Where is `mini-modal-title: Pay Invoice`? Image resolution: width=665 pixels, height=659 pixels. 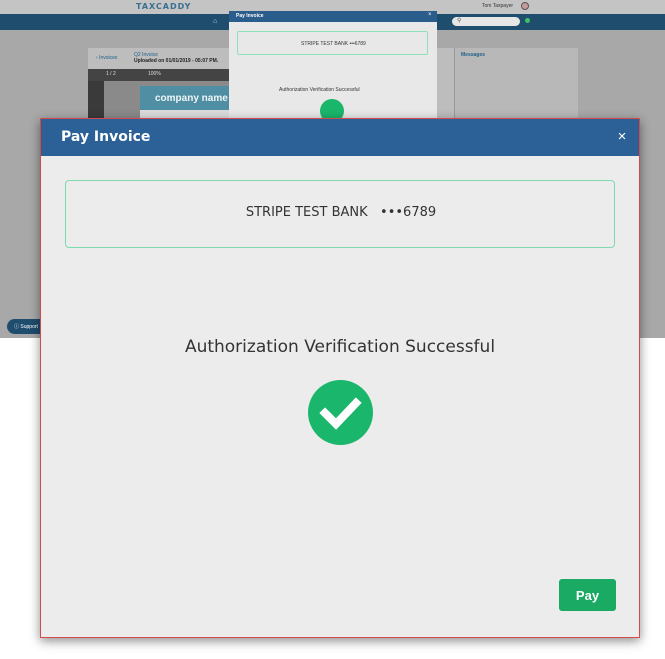
mini-modal-title: Pay Invoice is located at coordinates (250, 16).